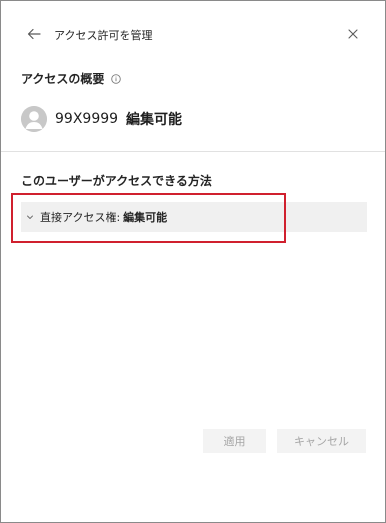  What do you see at coordinates (63, 79) in the screenshot?
I see `access-overview-title: アクセスの概要` at bounding box center [63, 79].